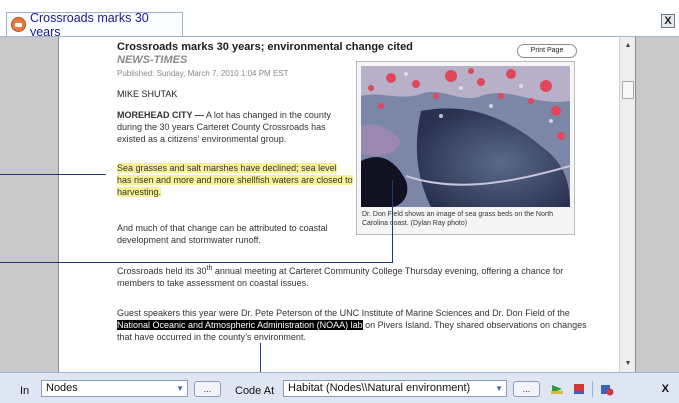  What do you see at coordinates (592, 389) in the screenshot?
I see `toolbar-divider` at bounding box center [592, 389].